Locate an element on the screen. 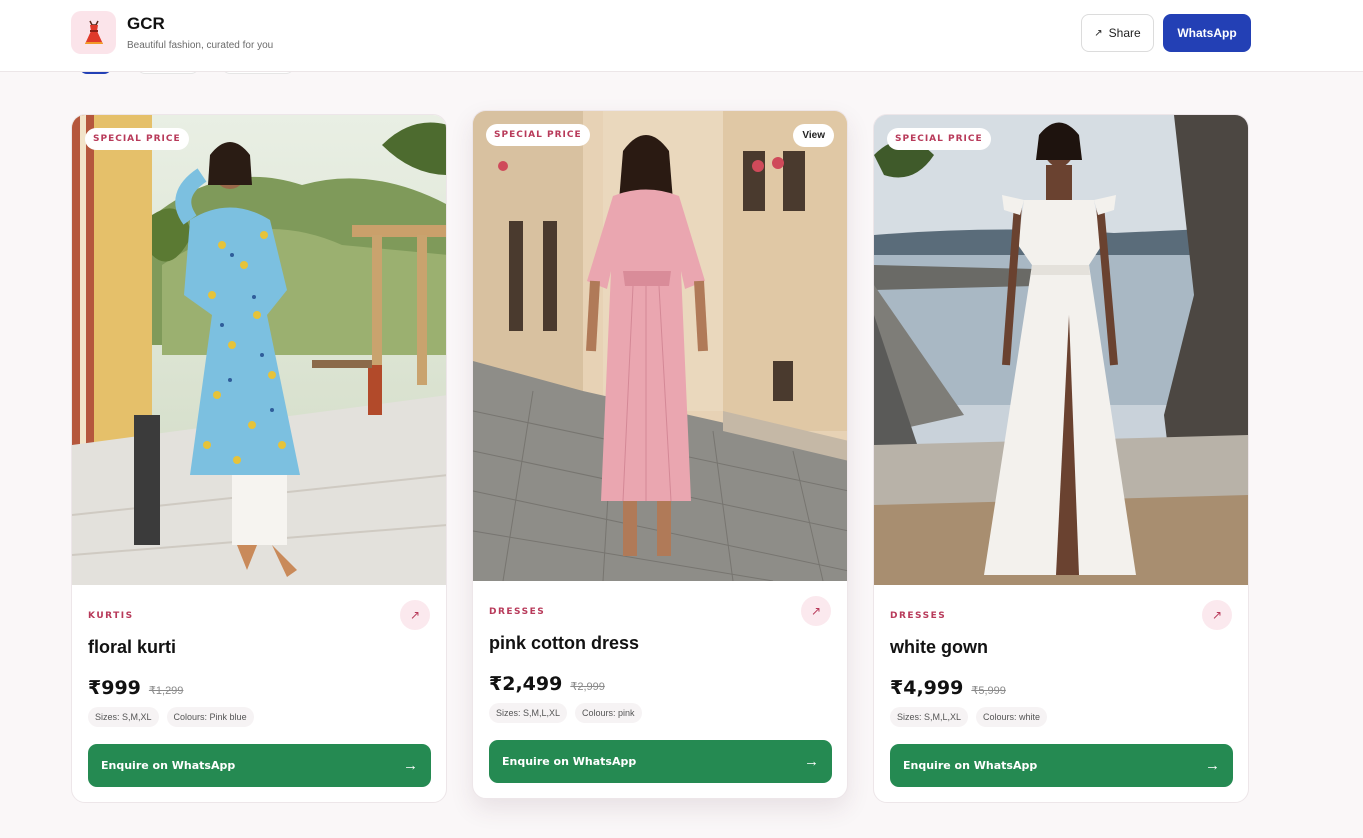 The height and width of the screenshot is (838, 1363). product-attributes: Sizes: S,M,L,XL Colours: white is located at coordinates (969, 717).